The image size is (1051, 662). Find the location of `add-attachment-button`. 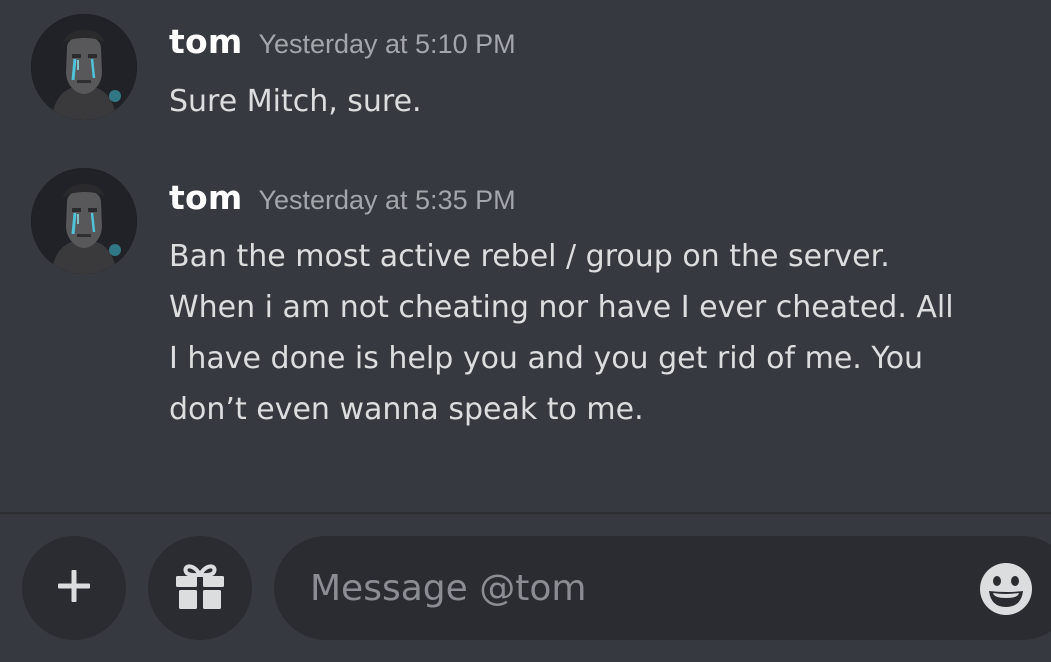

add-attachment-button is located at coordinates (74, 588).